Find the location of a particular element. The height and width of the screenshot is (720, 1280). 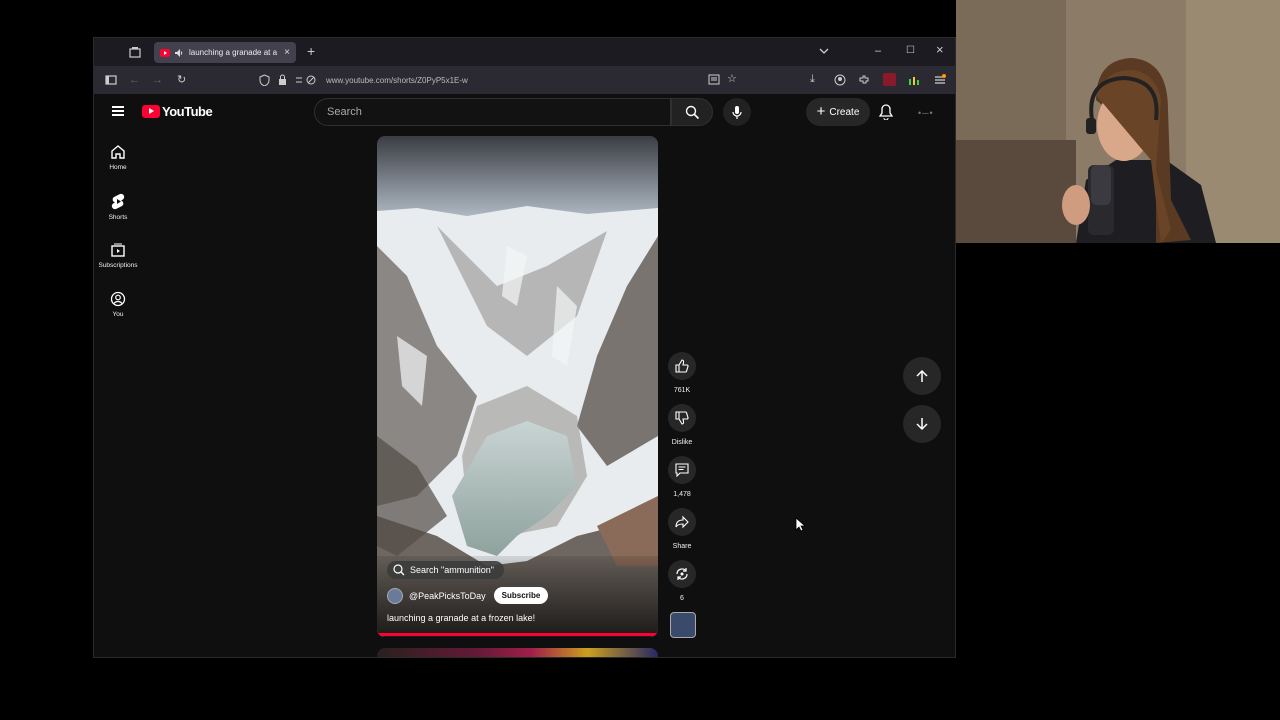

share-button is located at coordinates (682, 522).